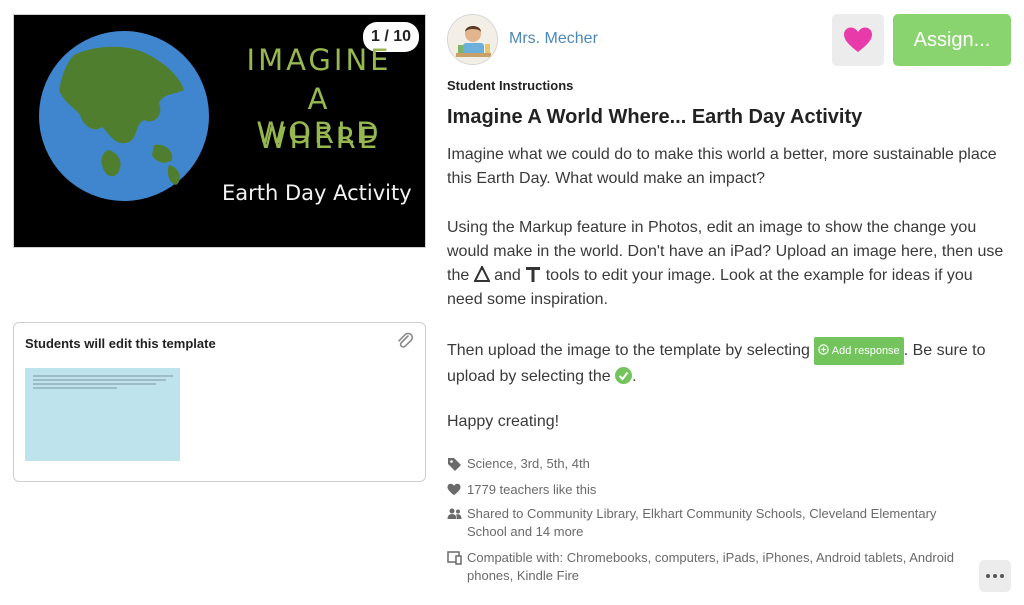 Image resolution: width=1024 pixels, height=605 pixels. I want to click on template-thumbnail, so click(102, 414).